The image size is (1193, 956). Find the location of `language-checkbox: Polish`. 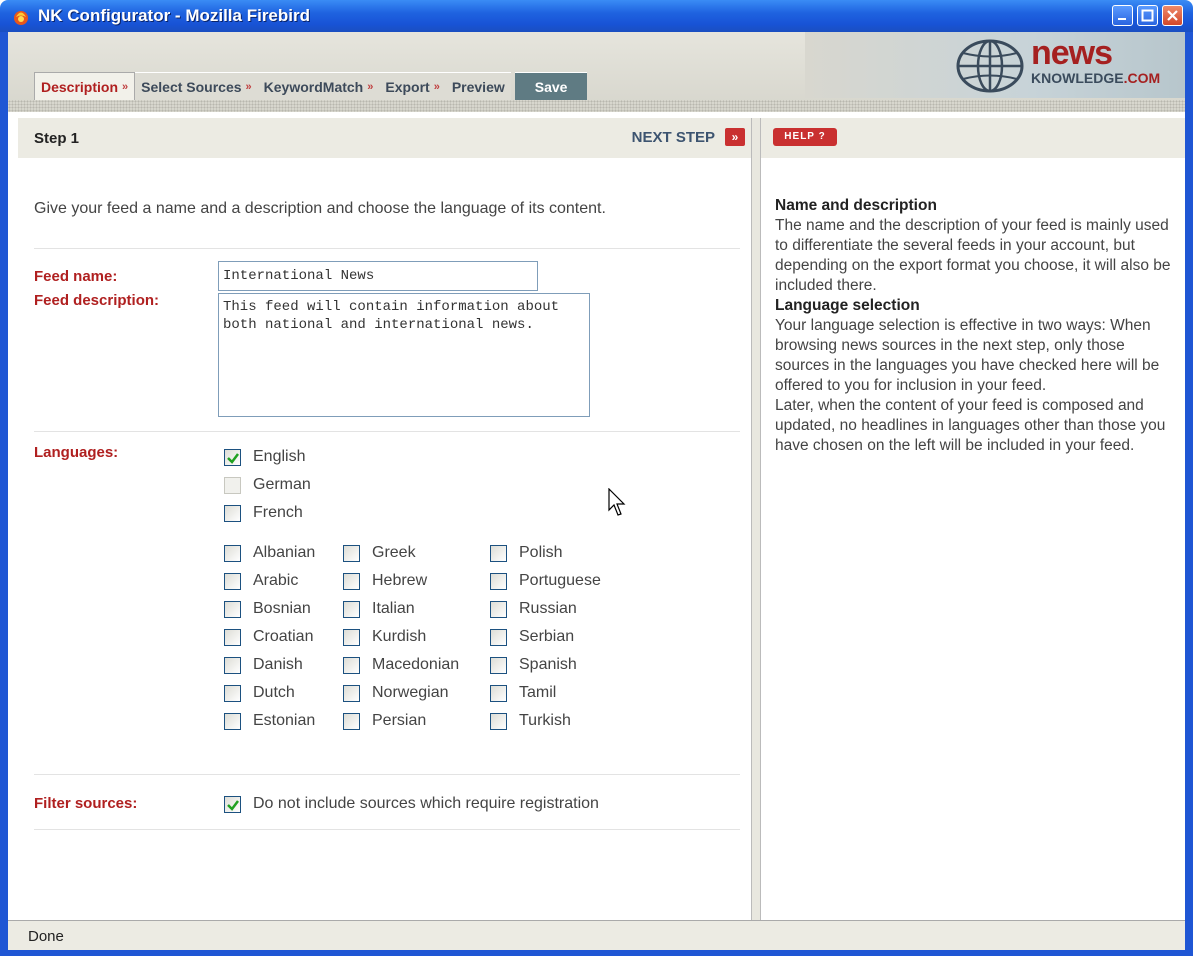

language-checkbox: Polish is located at coordinates (526, 553).